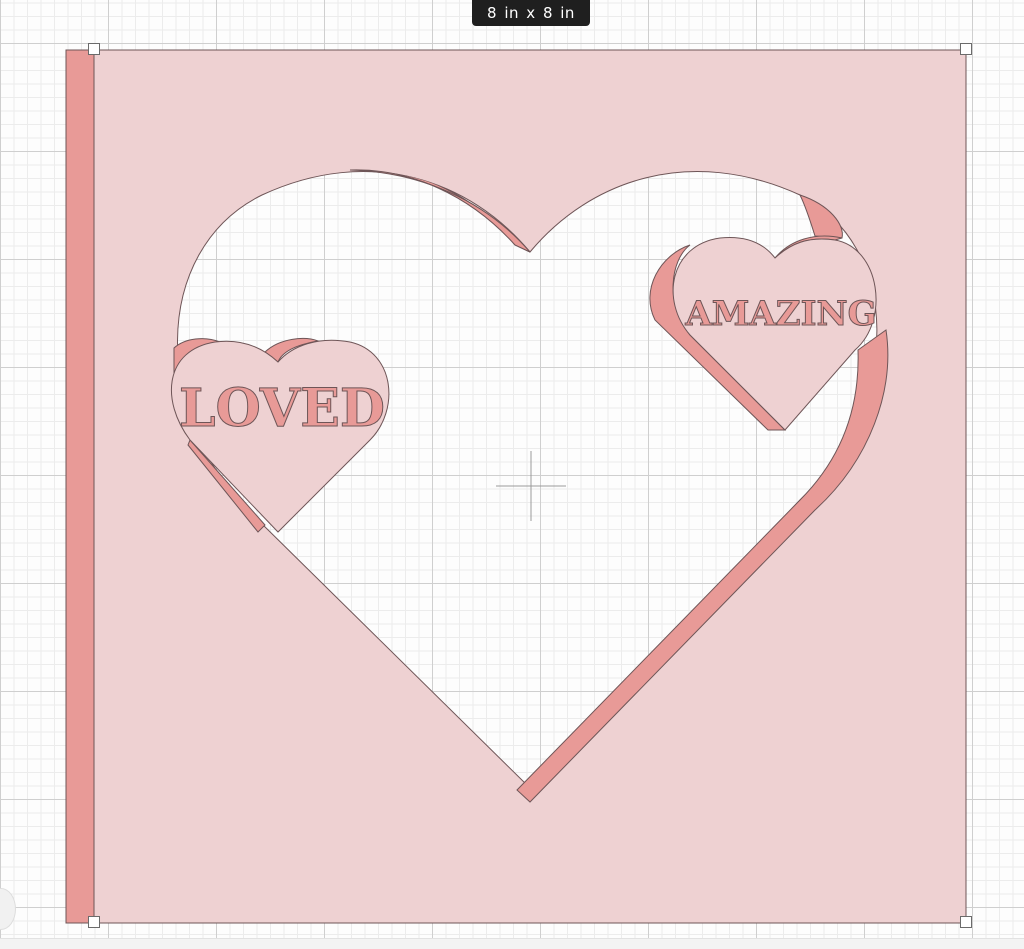  I want to click on bottom-toolbar-edge, so click(512, 943).